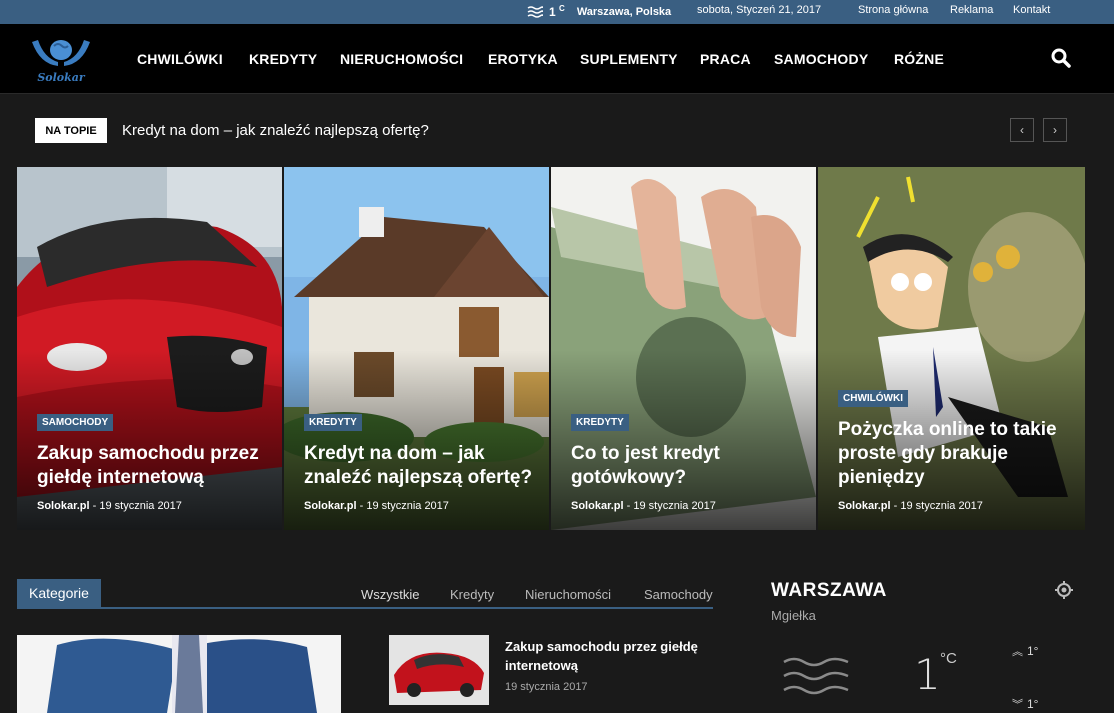 The width and height of the screenshot is (1114, 713). Describe the element at coordinates (75, 422) in the screenshot. I see `category-badge: SAMOCHODY` at that location.